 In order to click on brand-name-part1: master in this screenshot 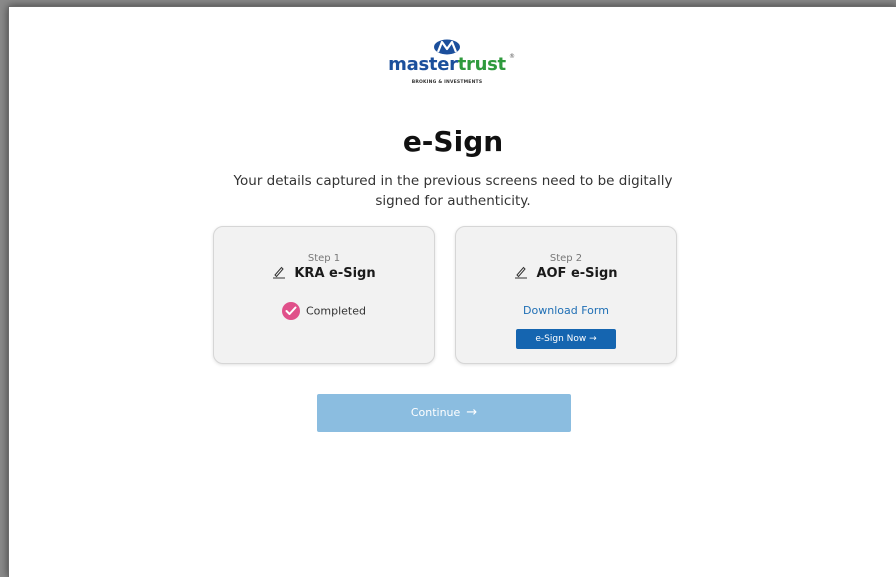, I will do `click(423, 64)`.